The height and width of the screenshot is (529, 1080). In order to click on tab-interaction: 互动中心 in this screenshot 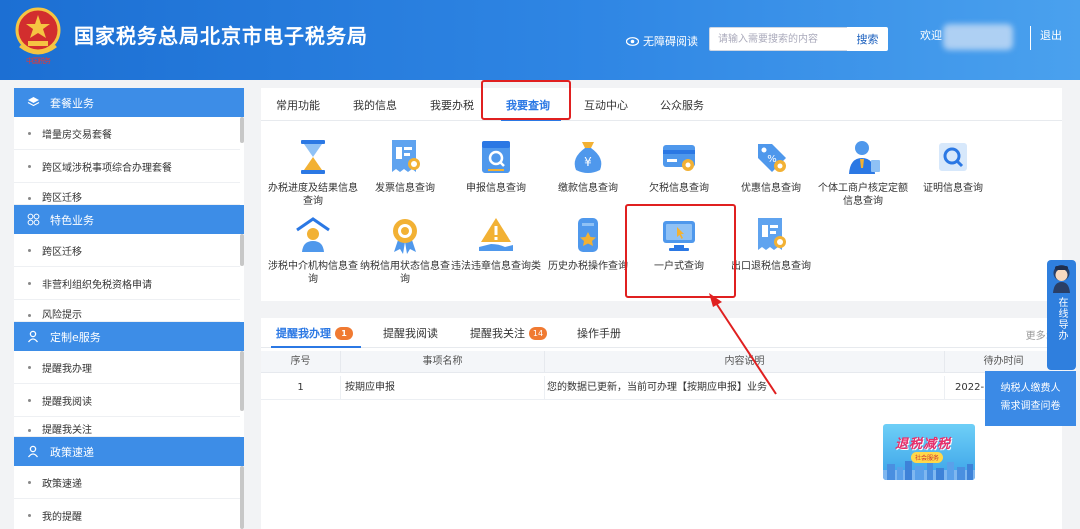, I will do `click(606, 104)`.